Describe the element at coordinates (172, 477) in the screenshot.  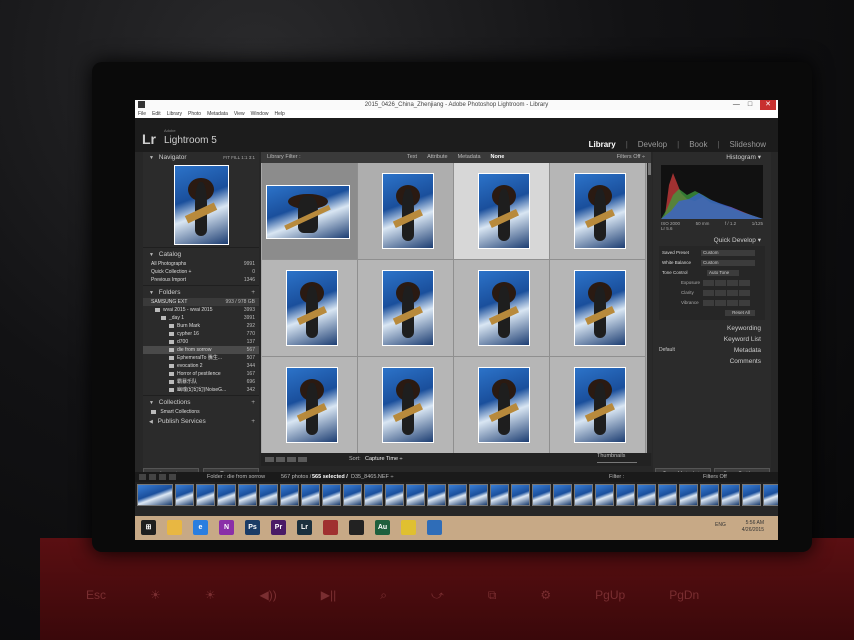
I see `forward-arrow-icon` at that location.